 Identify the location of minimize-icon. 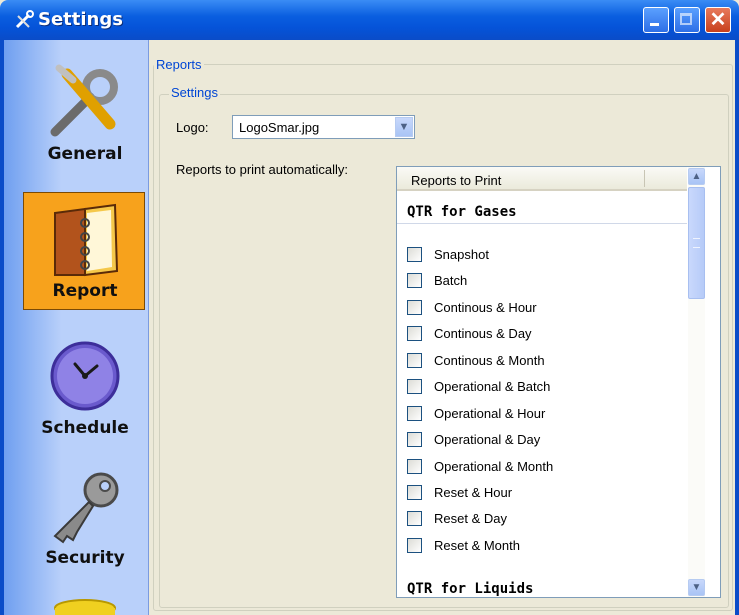
(654, 24).